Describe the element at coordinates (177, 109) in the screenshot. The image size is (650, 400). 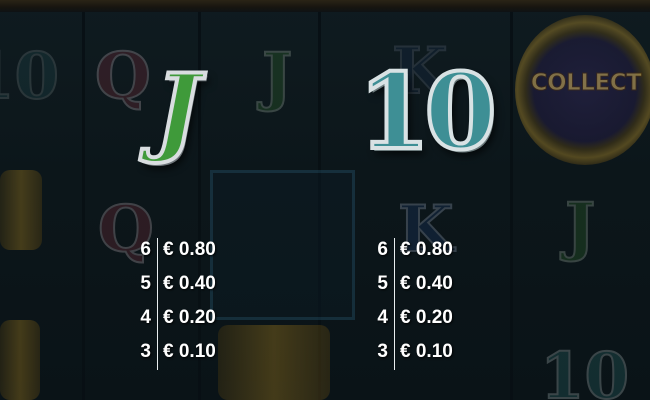
I see `symbol-j-icon: J` at that location.